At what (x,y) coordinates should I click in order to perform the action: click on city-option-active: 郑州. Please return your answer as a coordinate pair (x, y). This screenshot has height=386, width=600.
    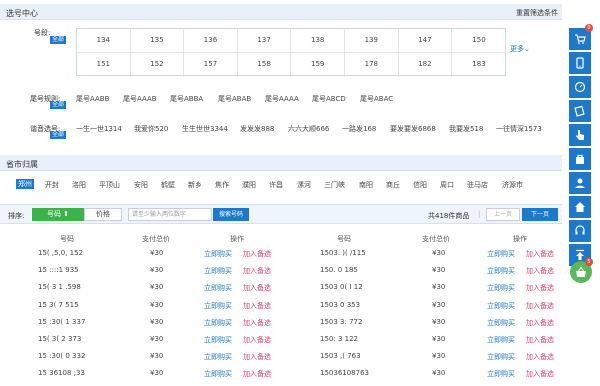
    Looking at the image, I should click on (25, 184).